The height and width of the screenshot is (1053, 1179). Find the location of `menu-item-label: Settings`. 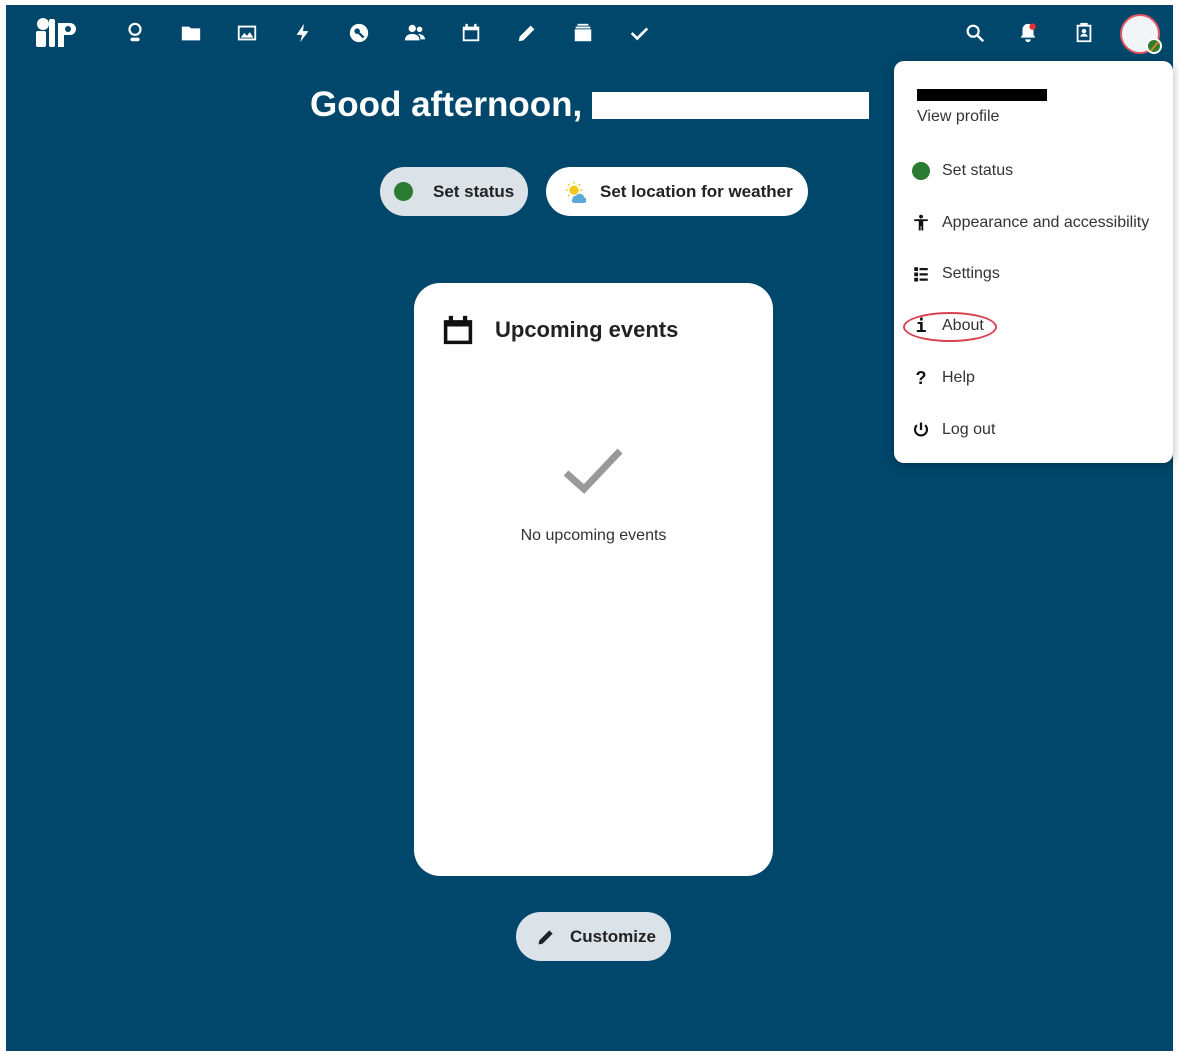

menu-item-label: Settings is located at coordinates (971, 273).